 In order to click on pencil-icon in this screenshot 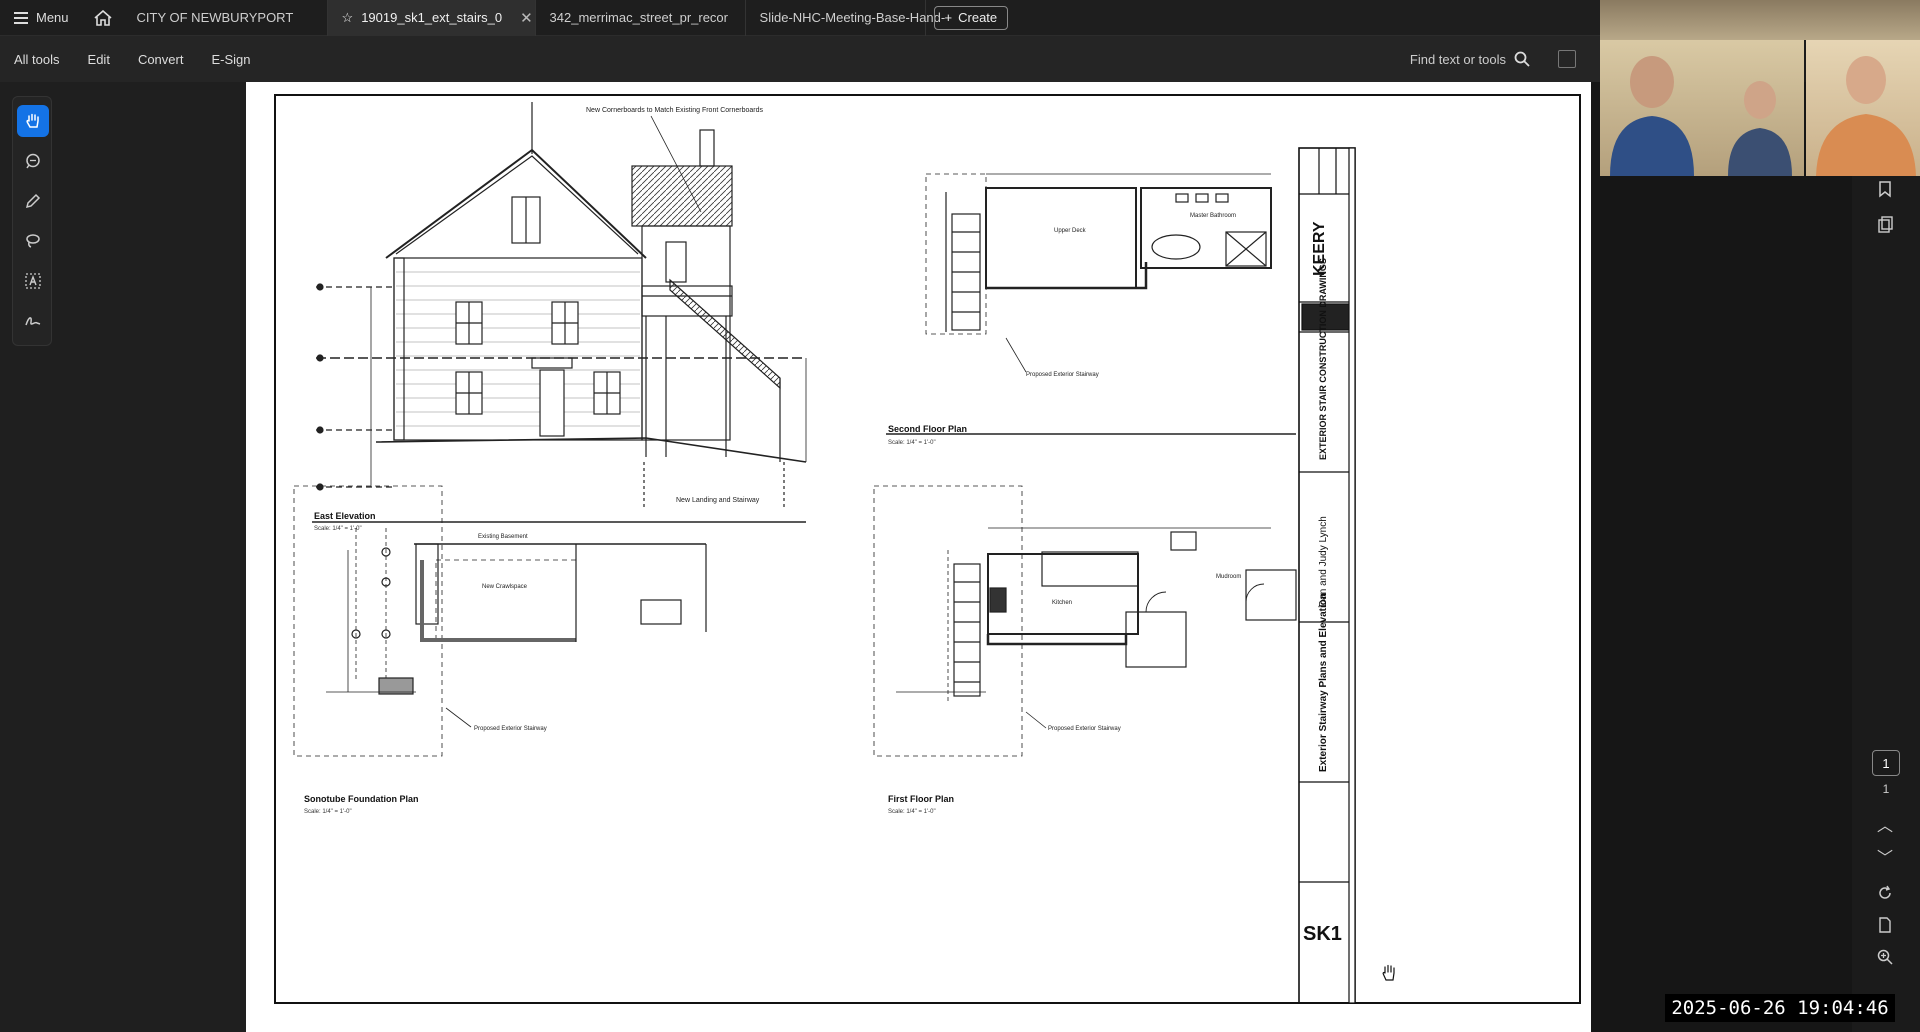, I will do `click(33, 201)`.